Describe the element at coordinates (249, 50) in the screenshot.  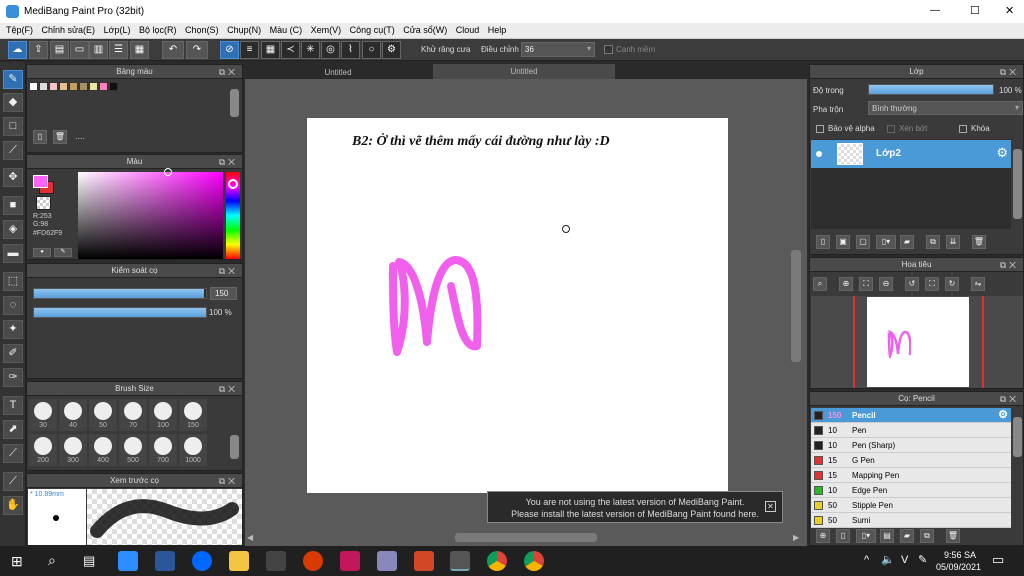
I see `parallel-snap-icon: ≡` at that location.